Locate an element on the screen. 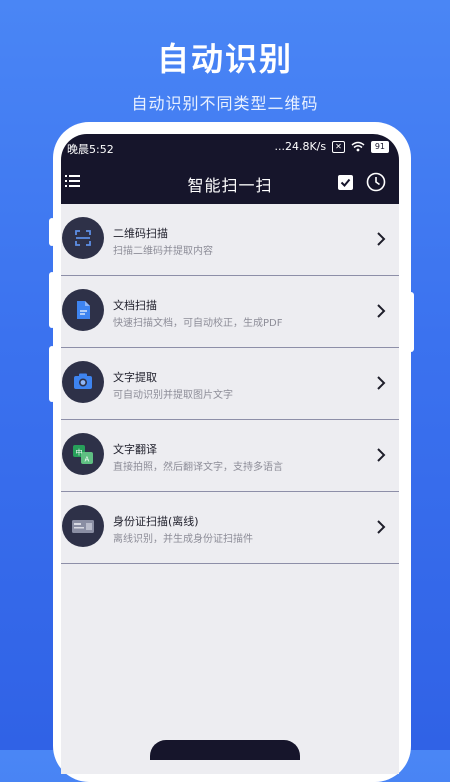 The width and height of the screenshot is (450, 782). status-time: 晚晨5:52 is located at coordinates (90, 149).